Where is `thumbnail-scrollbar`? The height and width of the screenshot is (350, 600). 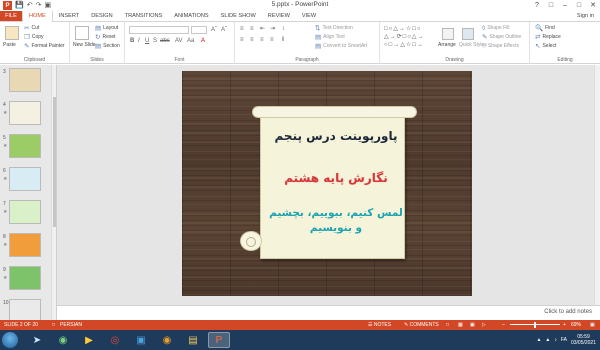 thumbnail-scrollbar is located at coordinates (53, 192).